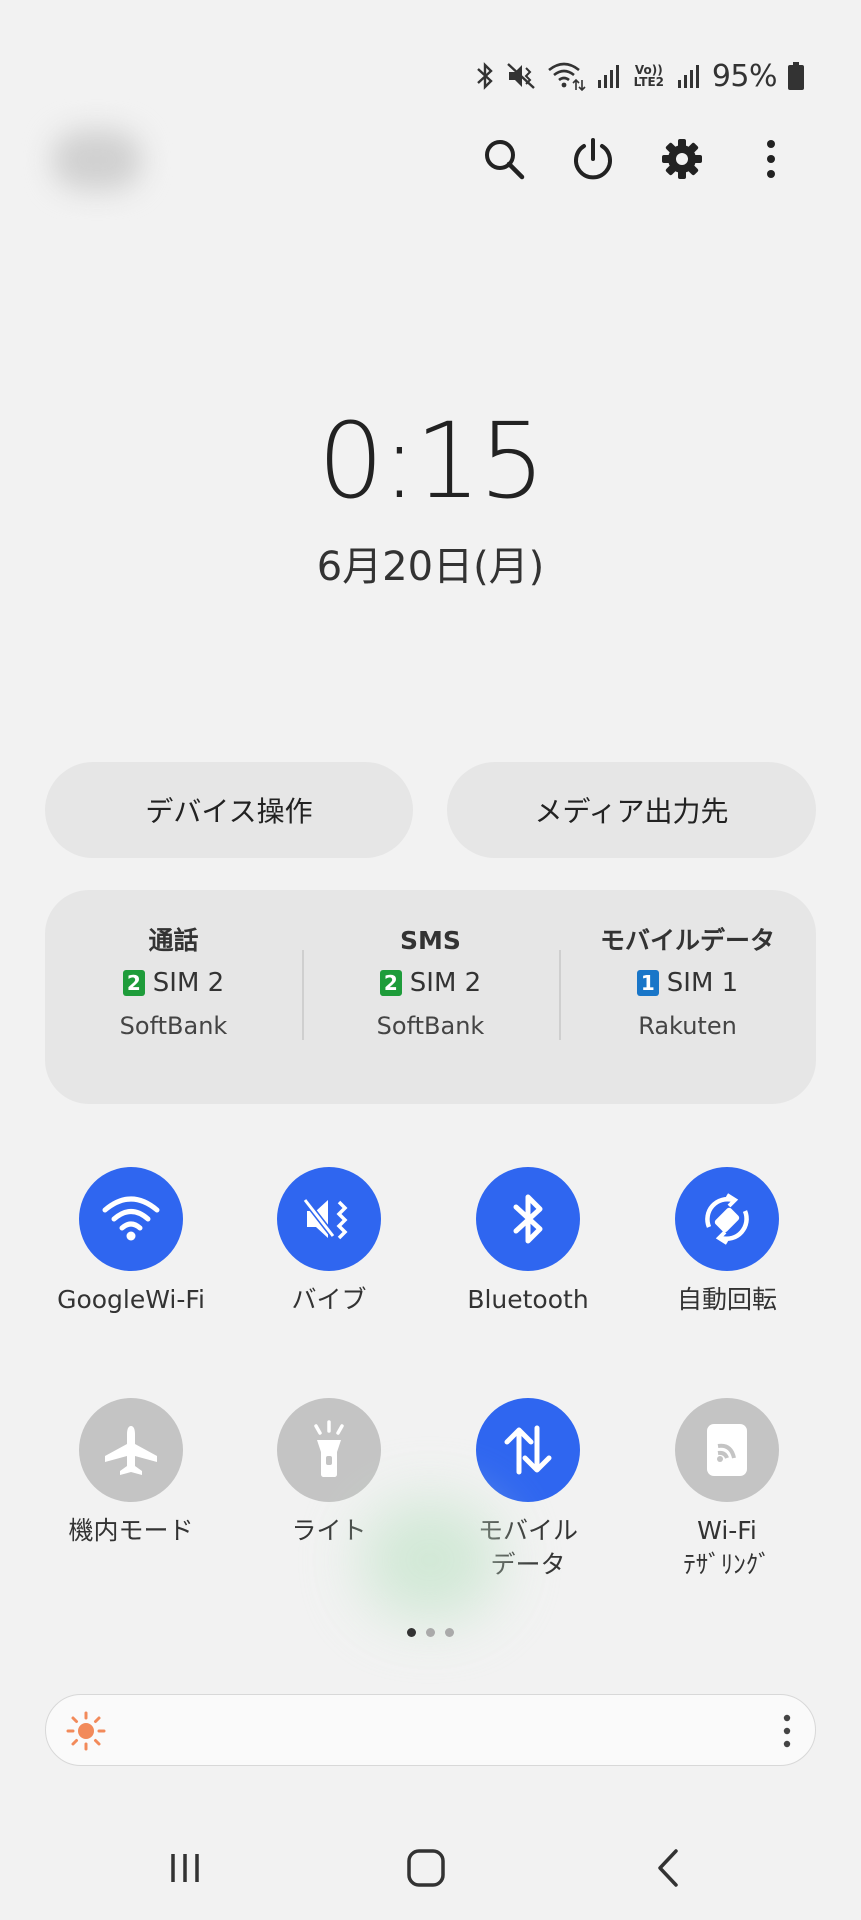 The width and height of the screenshot is (861, 1920). I want to click on tile-airplane-mode: 機内モード, so click(131, 1473).